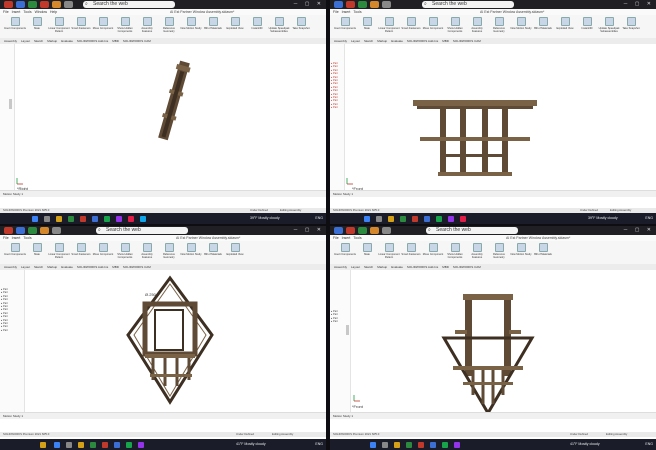 The width and height of the screenshot is (656, 450). Describe the element at coordinates (279, 25) in the screenshot. I see `update-speedpak-button: Update Speedpak Subassemblies` at that location.